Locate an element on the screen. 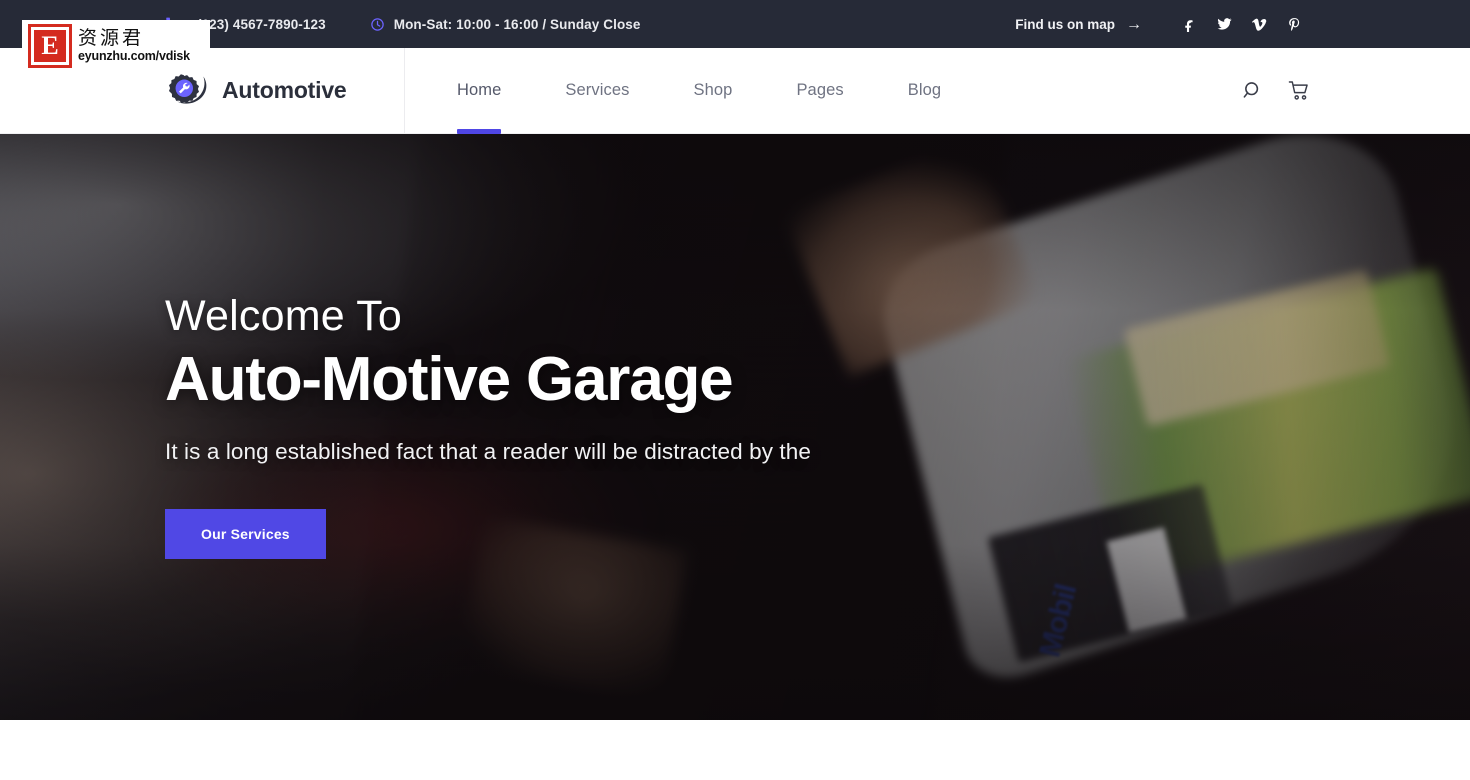 The width and height of the screenshot is (1470, 780). nav-label: Pages is located at coordinates (820, 90).